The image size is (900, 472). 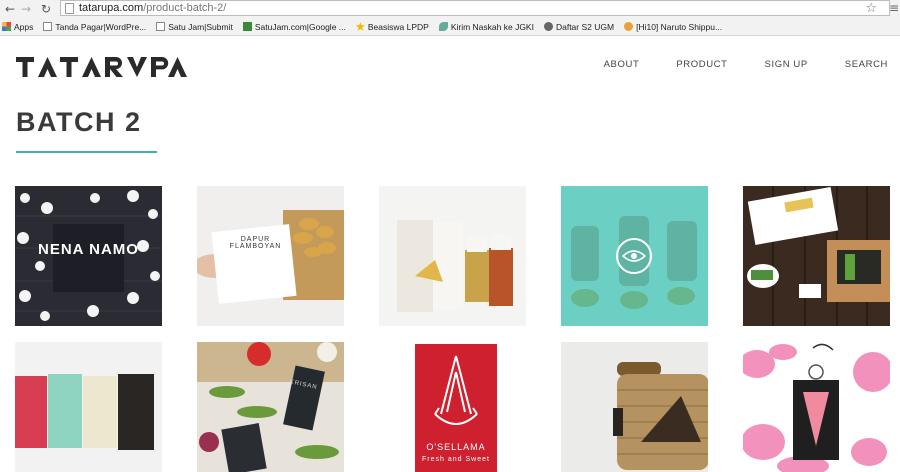 I want to click on product-tile-bottles, so click(x=634, y=256).